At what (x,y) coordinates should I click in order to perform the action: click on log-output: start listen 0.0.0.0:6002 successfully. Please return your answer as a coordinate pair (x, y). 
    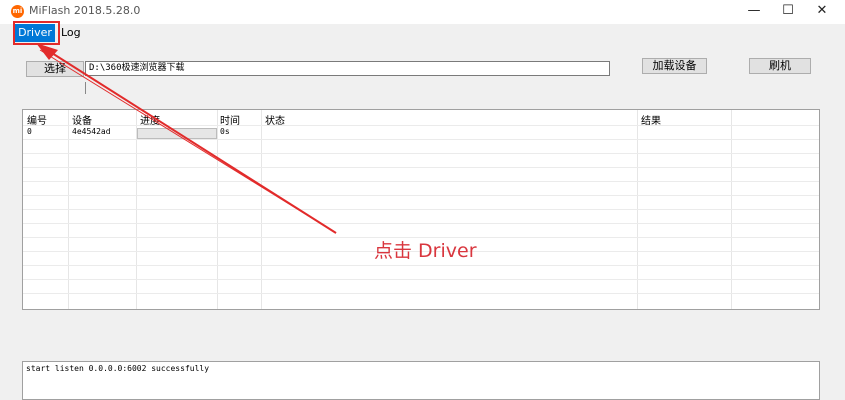
    Looking at the image, I should click on (421, 380).